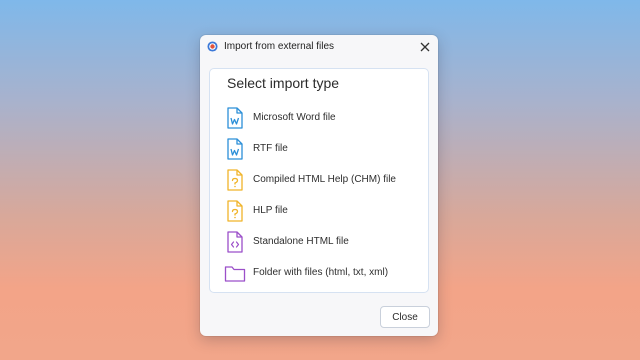 The image size is (640, 360). What do you see at coordinates (283, 83) in the screenshot?
I see `panel-heading: Select import type` at bounding box center [283, 83].